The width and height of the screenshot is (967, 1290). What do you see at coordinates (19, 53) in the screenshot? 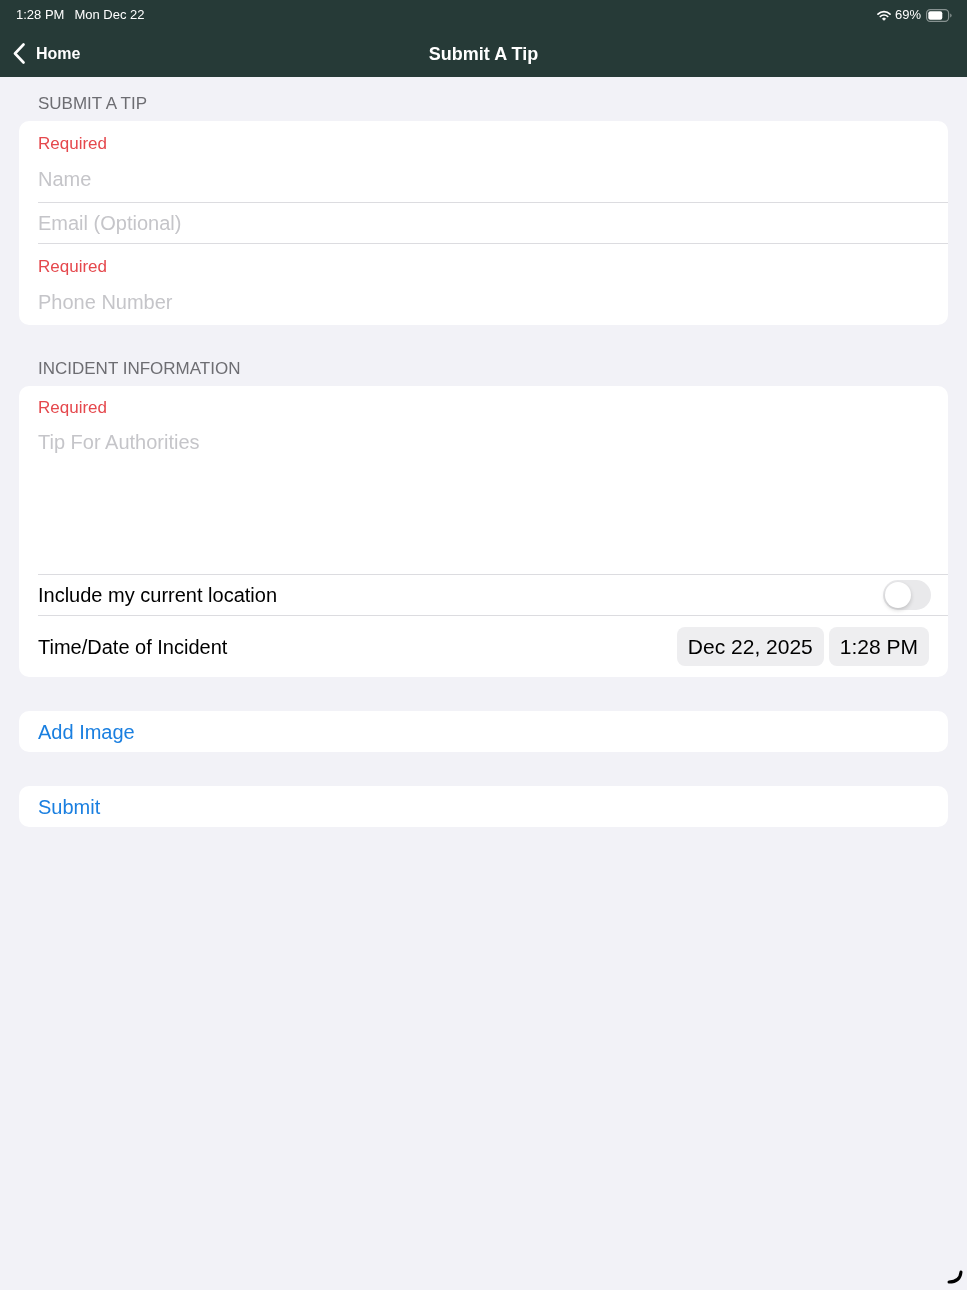
I see `chevron-left-icon` at bounding box center [19, 53].